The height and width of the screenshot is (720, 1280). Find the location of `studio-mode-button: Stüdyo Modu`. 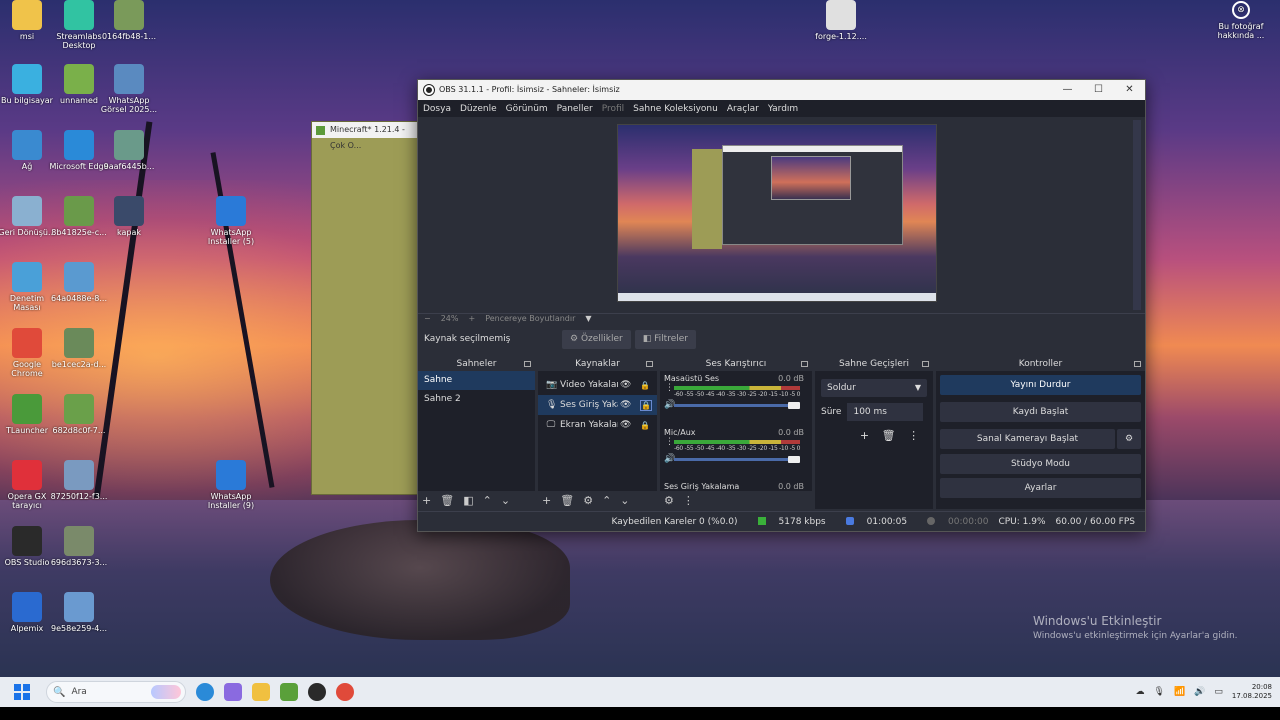

studio-mode-button: Stüdyo Modu is located at coordinates (1040, 464).